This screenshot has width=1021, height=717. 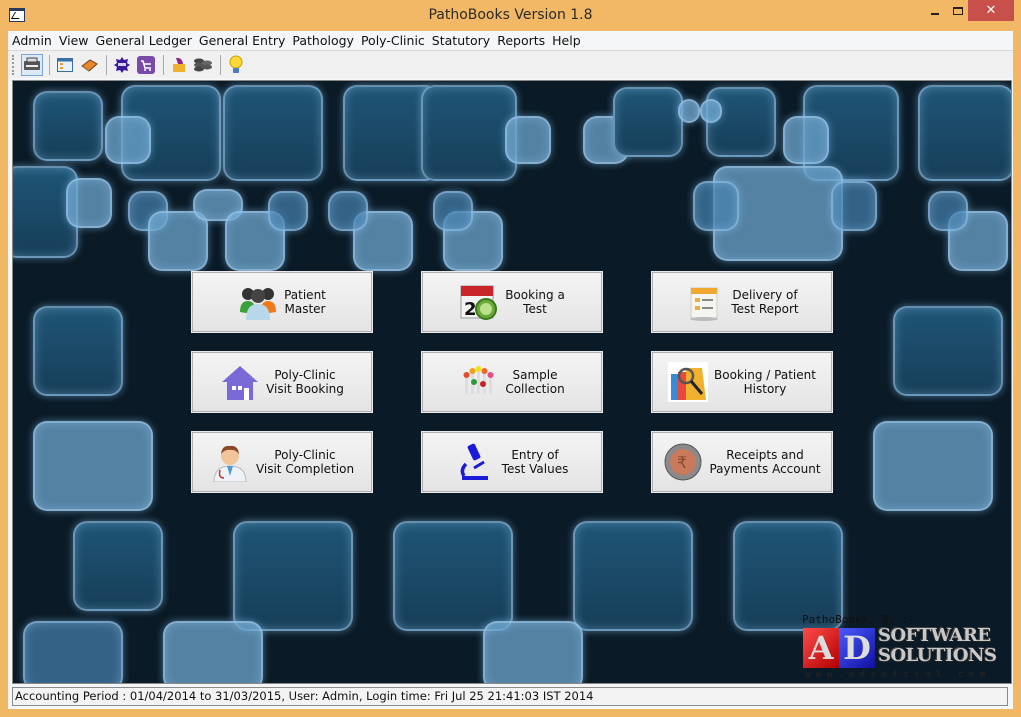 What do you see at coordinates (521, 40) in the screenshot?
I see `menu-reports: Reports` at bounding box center [521, 40].